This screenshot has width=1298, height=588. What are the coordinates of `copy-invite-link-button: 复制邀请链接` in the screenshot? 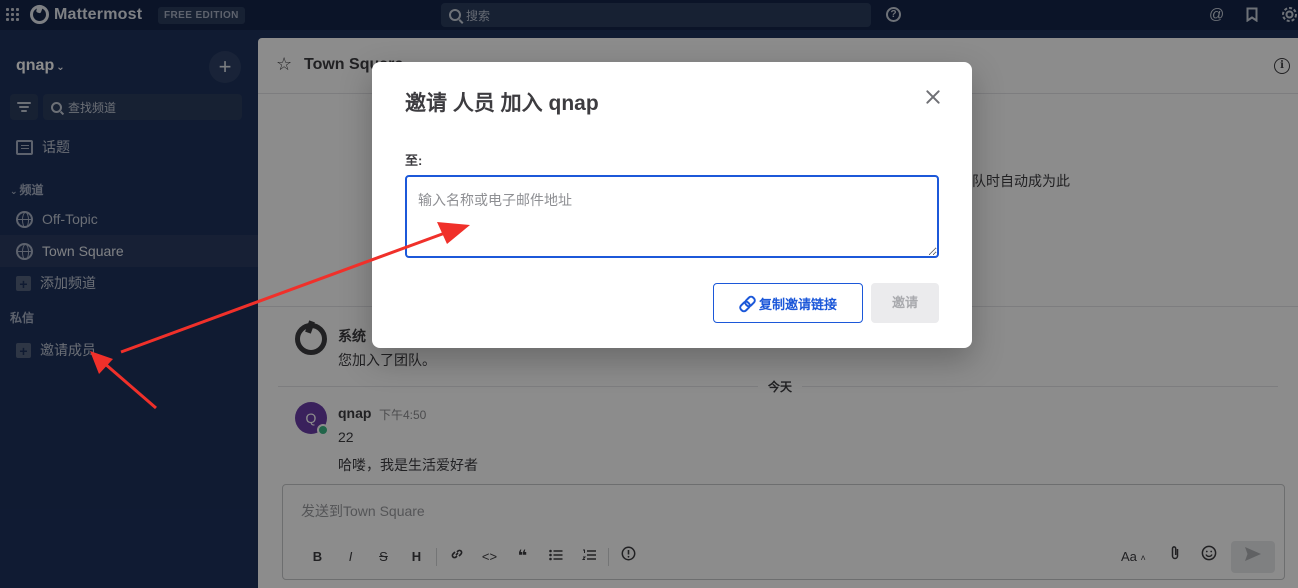 It's located at (788, 303).